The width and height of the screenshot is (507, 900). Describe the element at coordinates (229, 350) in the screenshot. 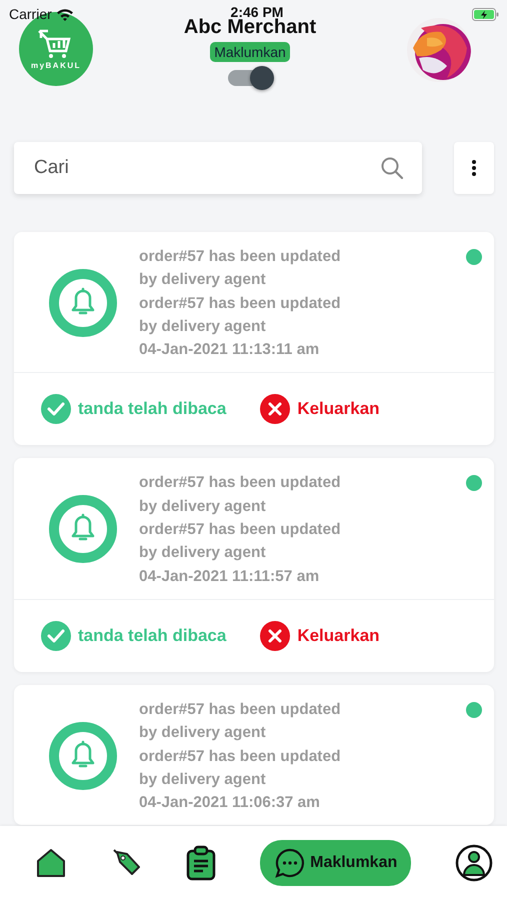

I see `notification-time: 04-Jan-2021 11:13:11 am` at that location.